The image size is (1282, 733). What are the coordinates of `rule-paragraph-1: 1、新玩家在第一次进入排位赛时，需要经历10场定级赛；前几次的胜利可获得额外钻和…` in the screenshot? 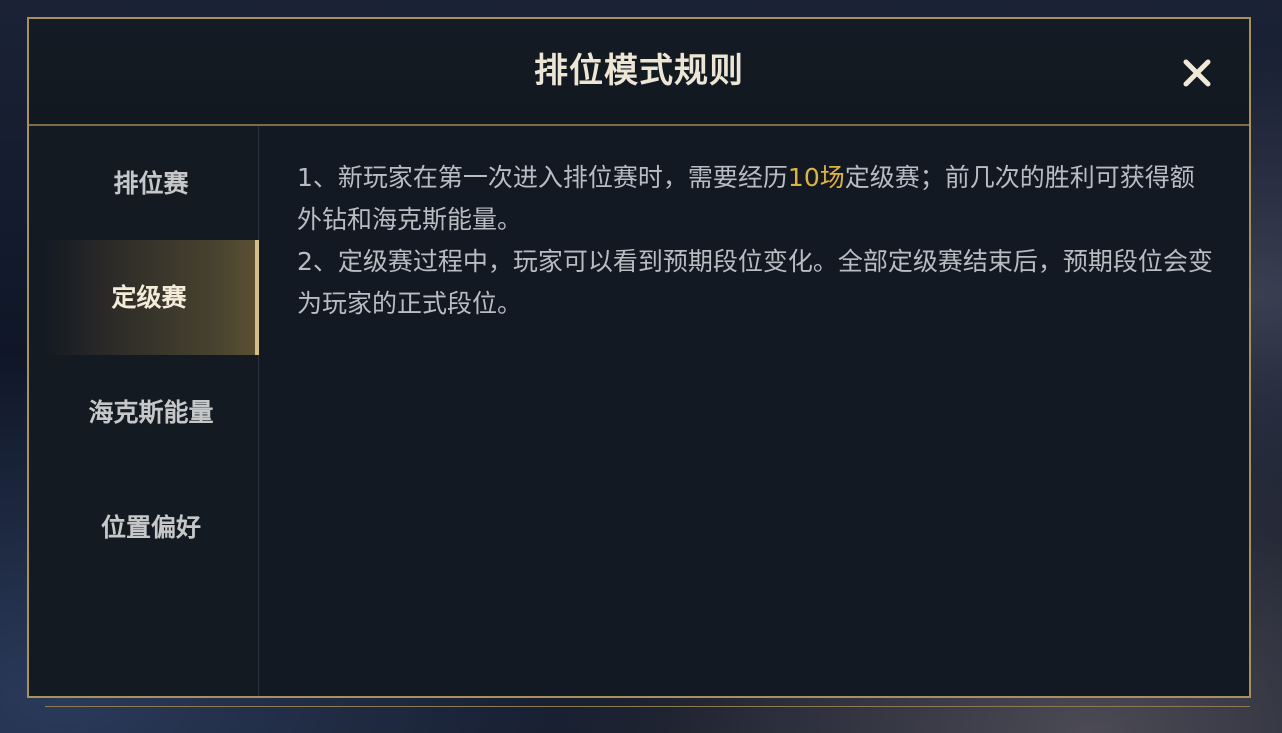 It's located at (757, 199).